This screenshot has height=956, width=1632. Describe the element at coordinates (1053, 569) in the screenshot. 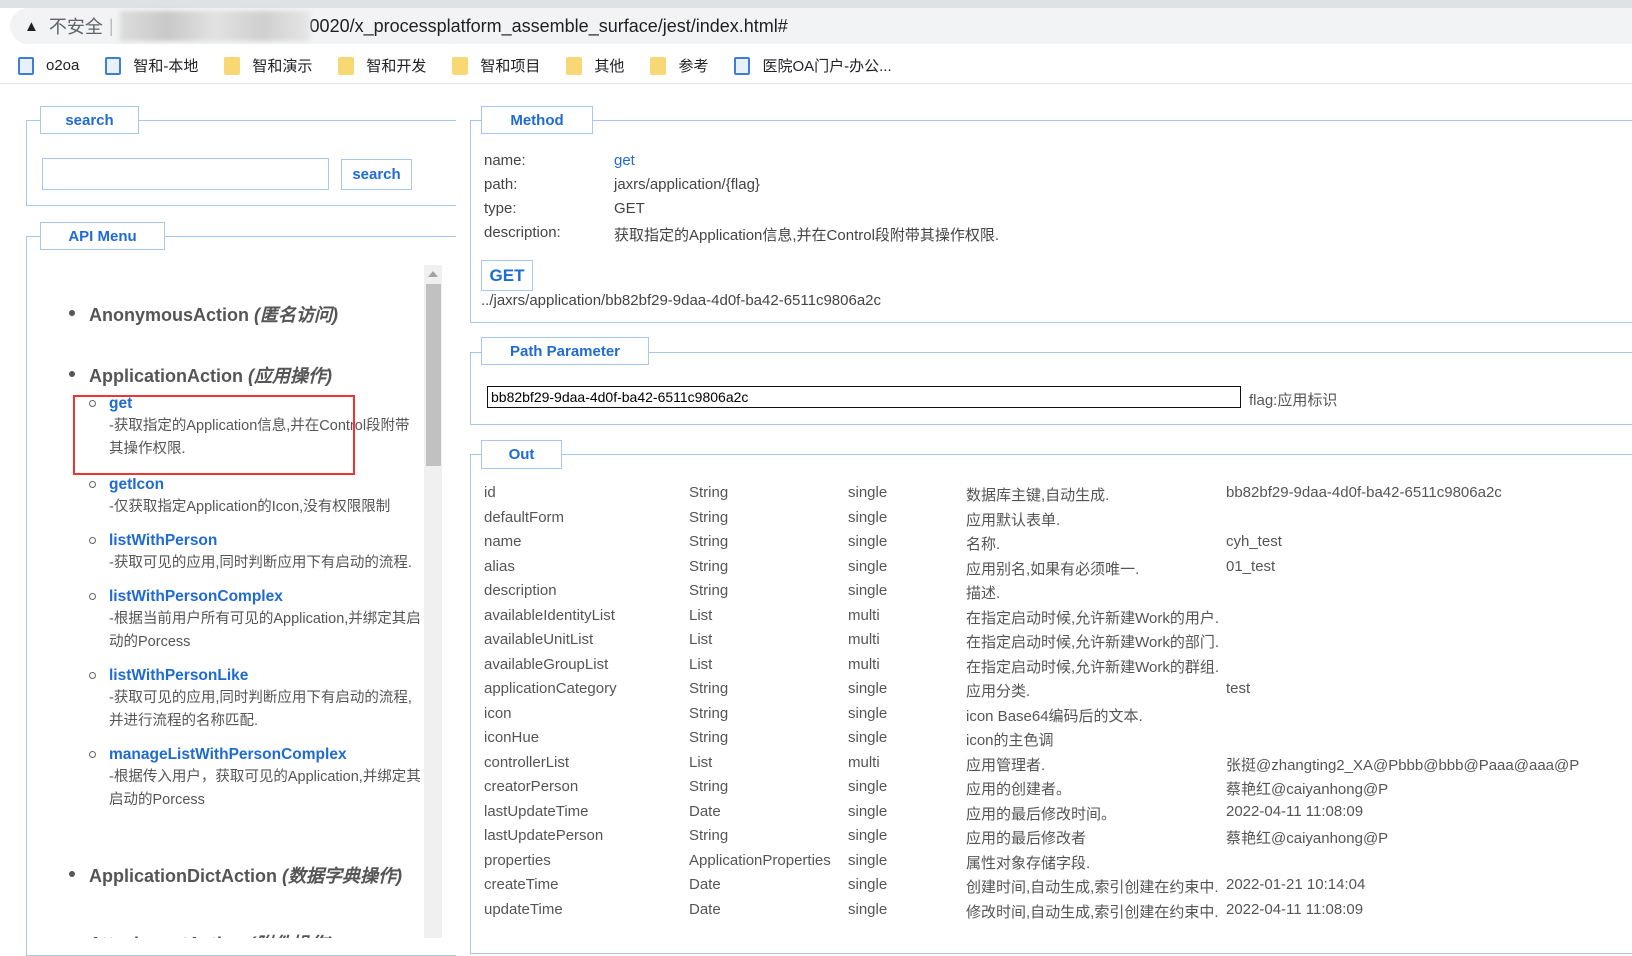

I see `field-description: 应用别名,如果有必须唯一.` at that location.